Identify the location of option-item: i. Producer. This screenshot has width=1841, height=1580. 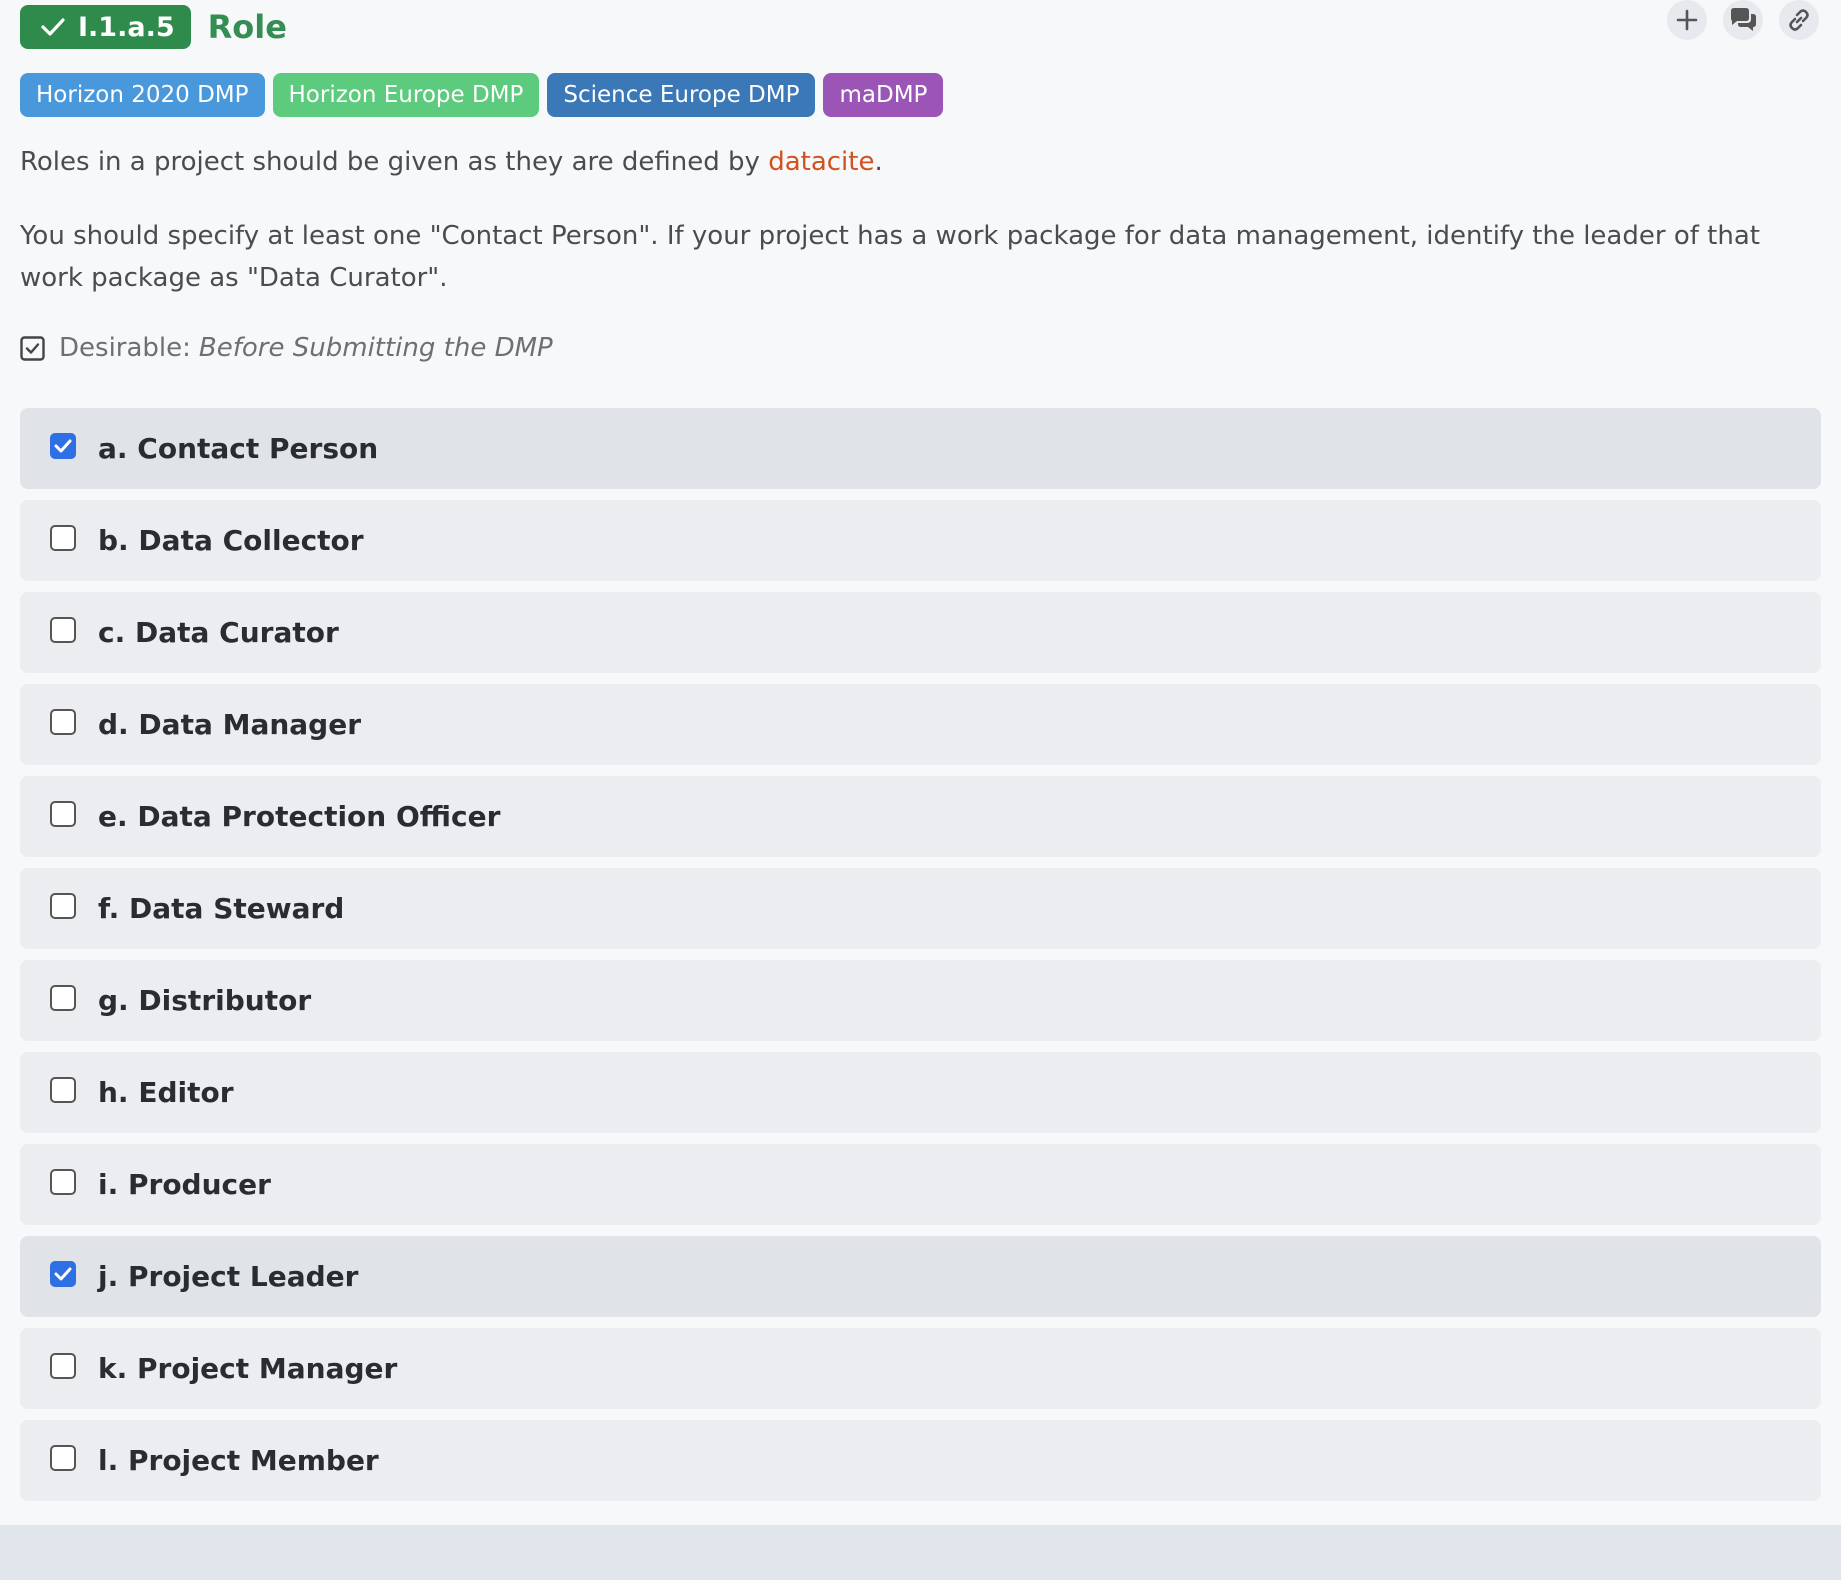
(920, 1184).